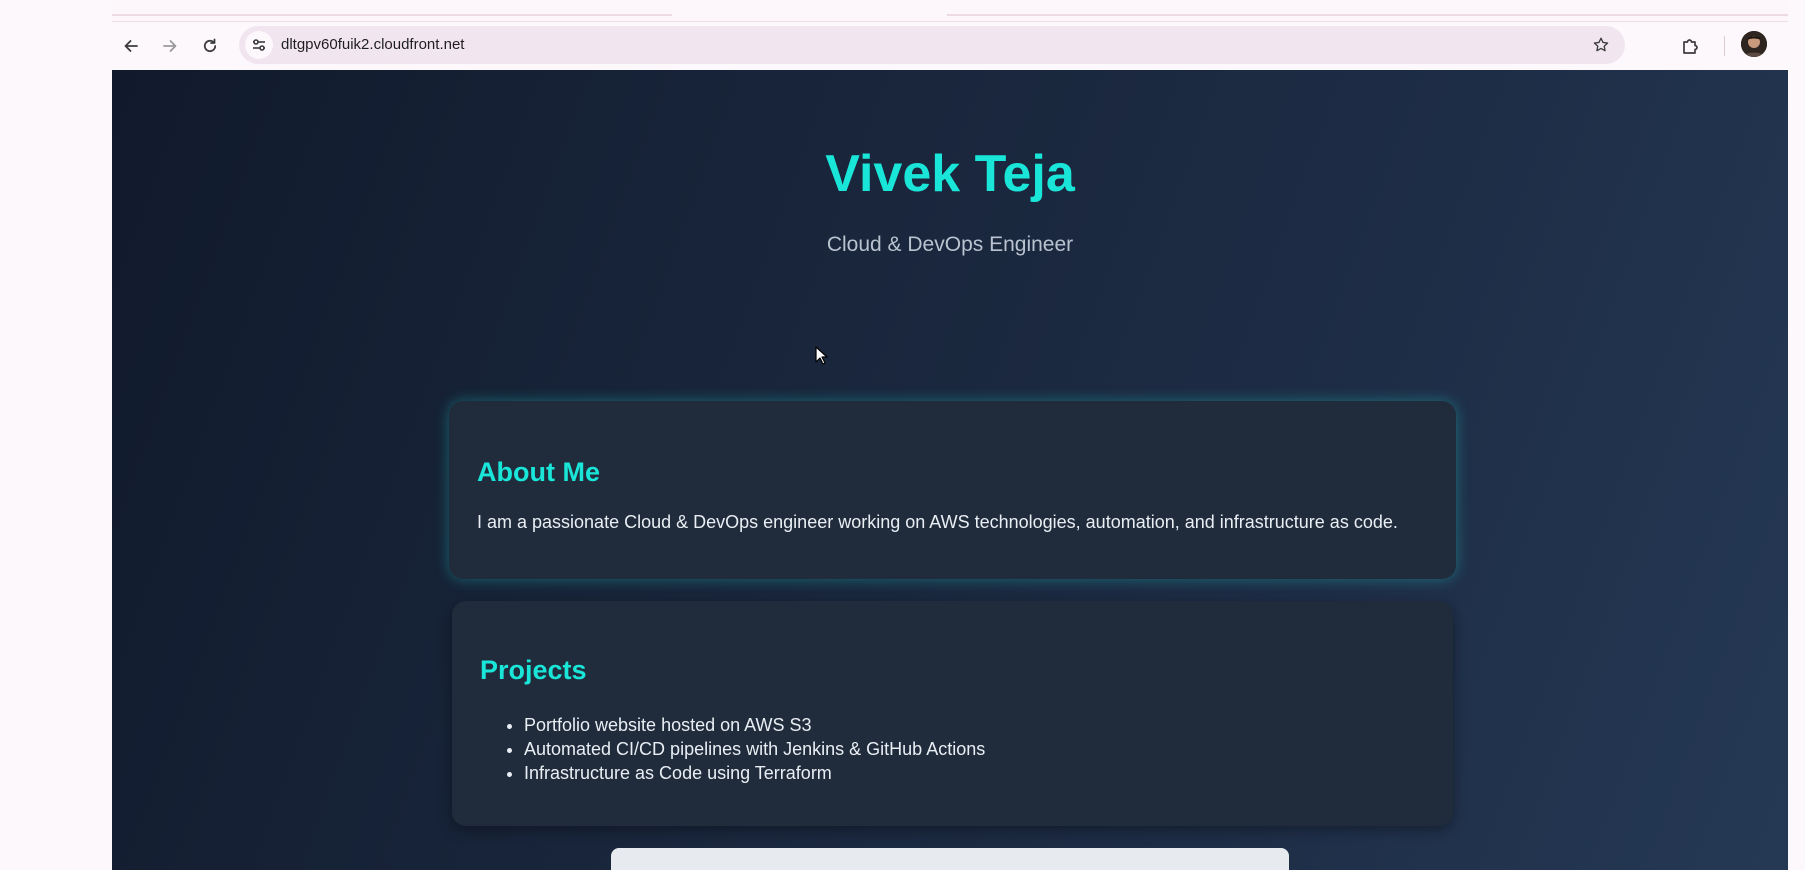  What do you see at coordinates (950, 244) in the screenshot?
I see `page-subtitle: Cloud & DevOps Engineer` at bounding box center [950, 244].